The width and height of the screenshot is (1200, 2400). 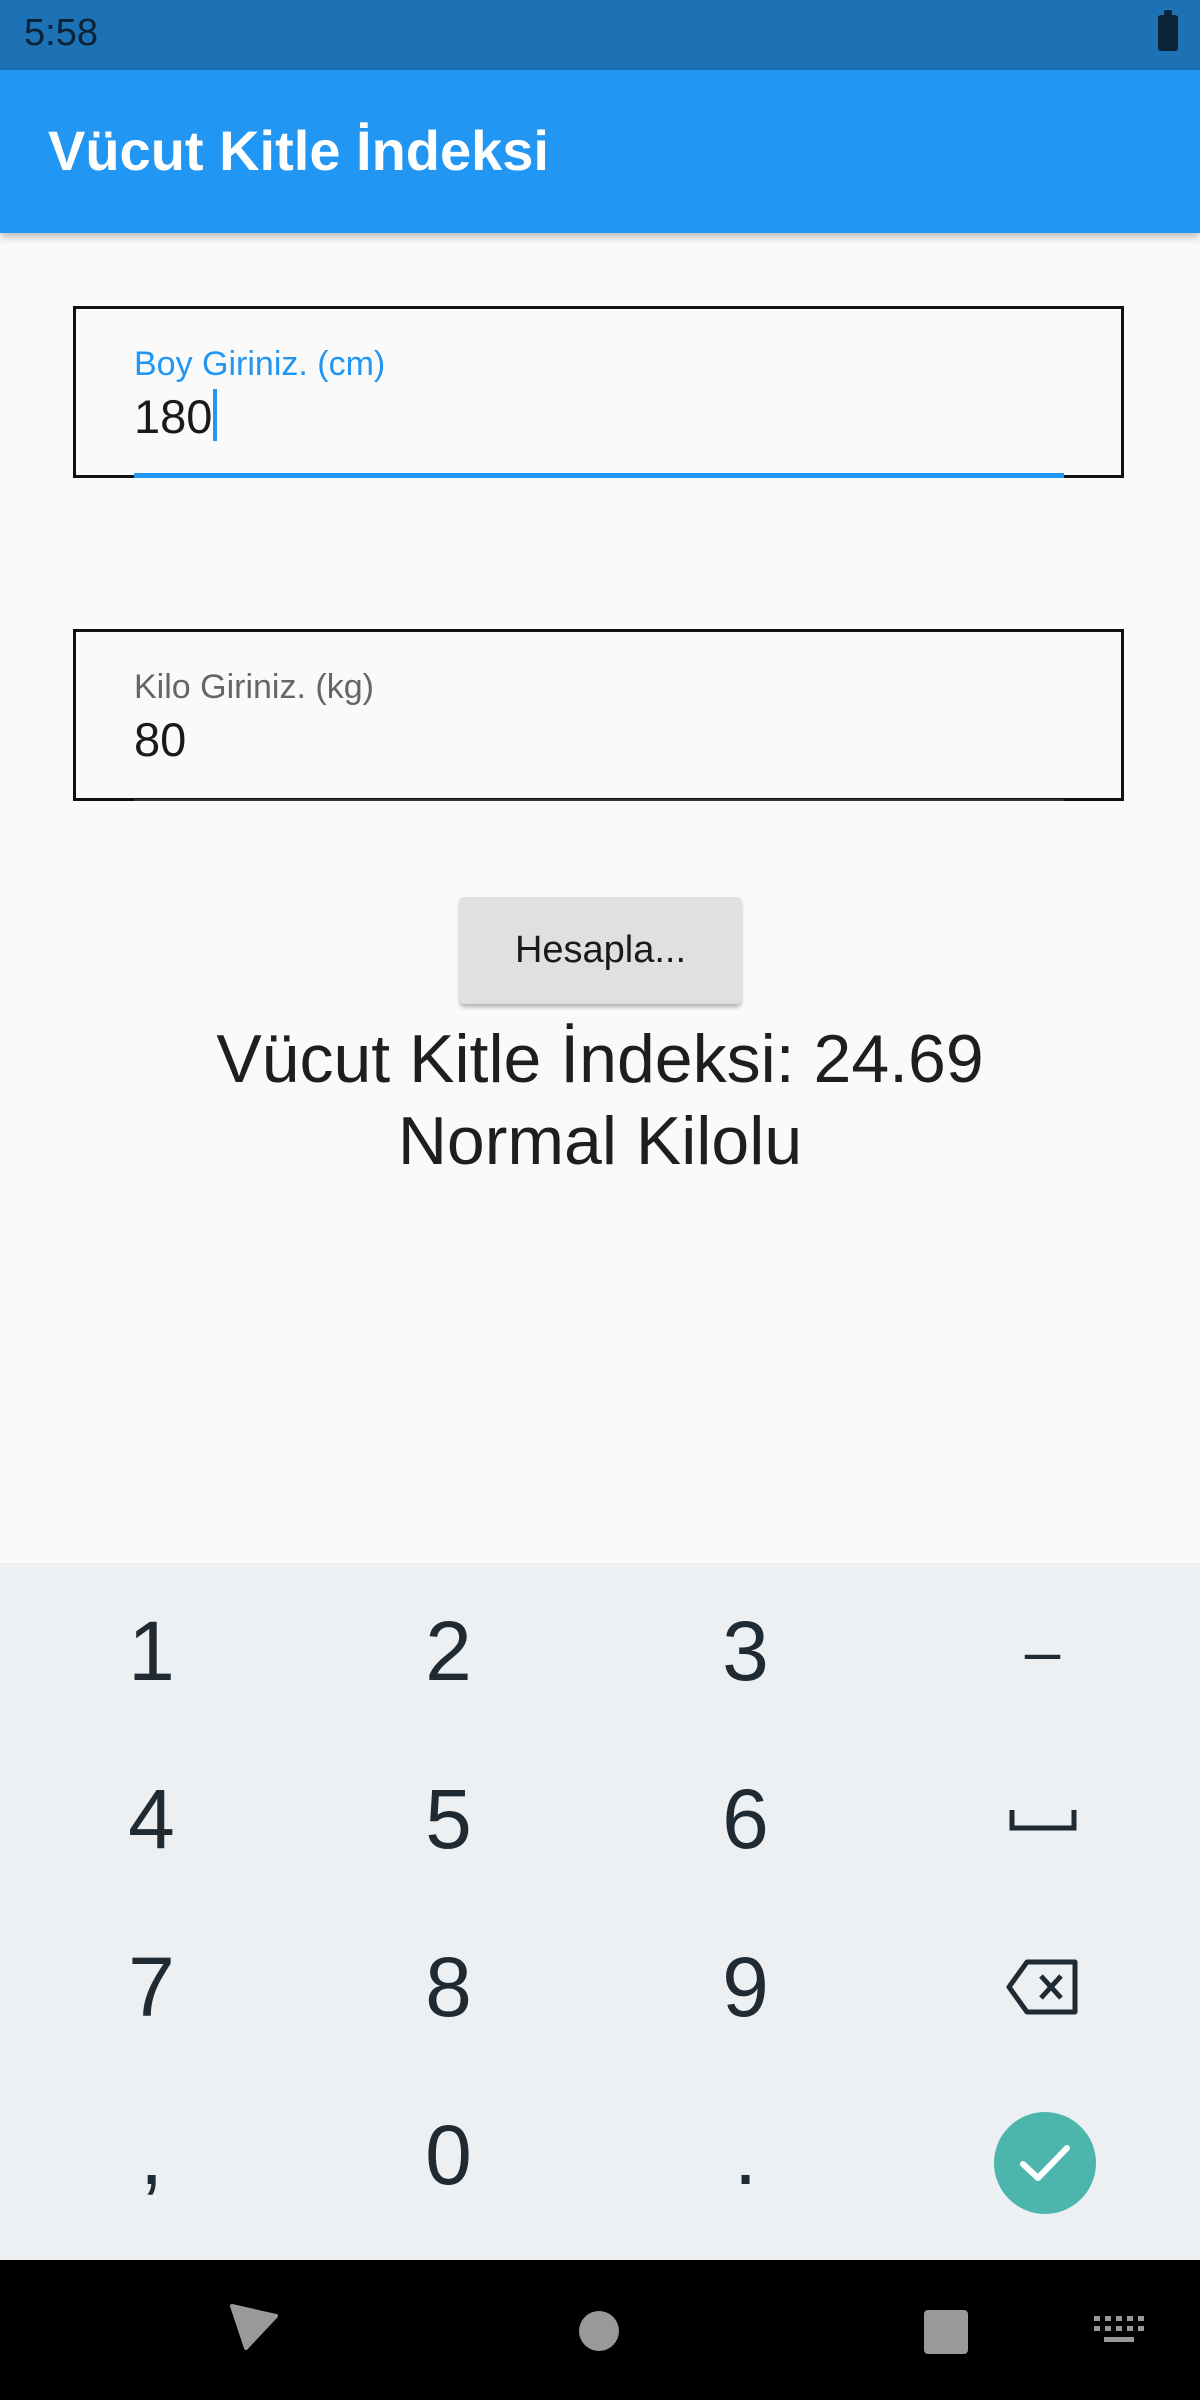 What do you see at coordinates (598, 715) in the screenshot?
I see `weight-field: Kilo Giriniz. (kg) 80` at bounding box center [598, 715].